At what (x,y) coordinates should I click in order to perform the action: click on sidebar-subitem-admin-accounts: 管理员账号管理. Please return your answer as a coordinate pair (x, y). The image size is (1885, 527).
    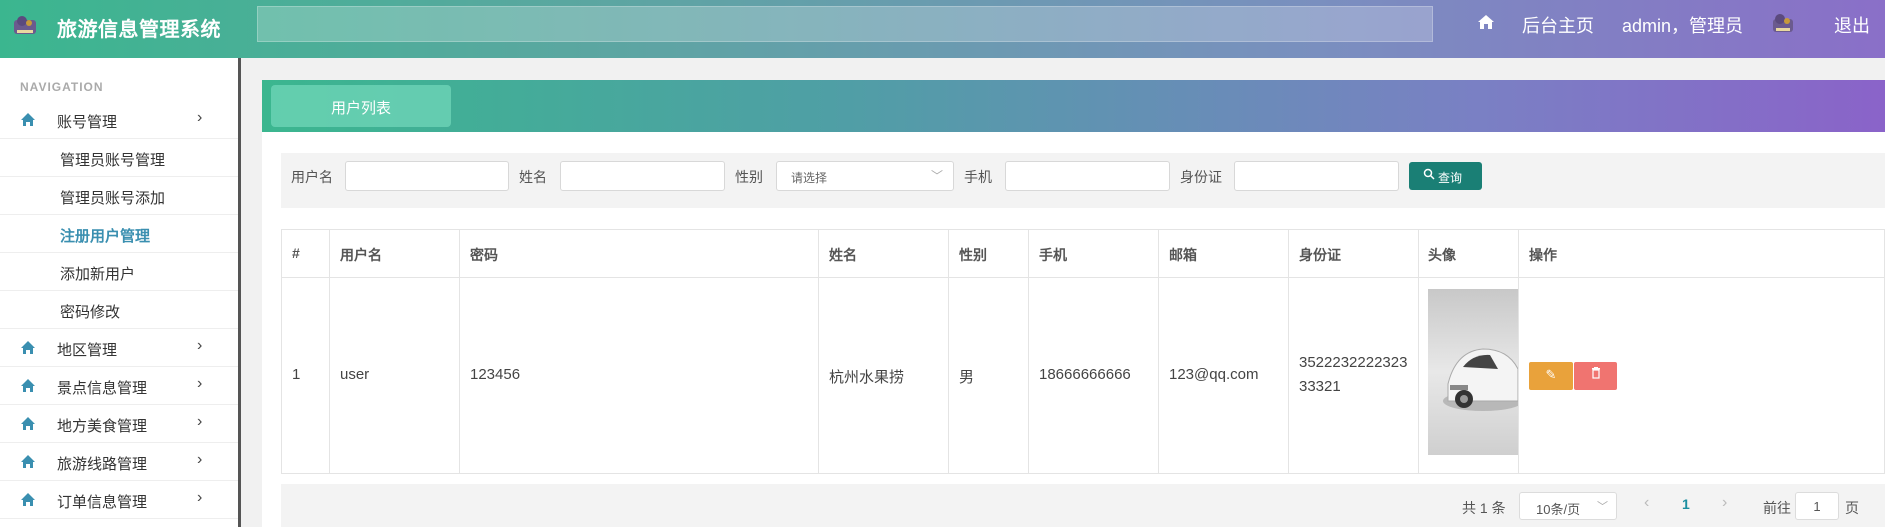
    Looking at the image, I should click on (119, 158).